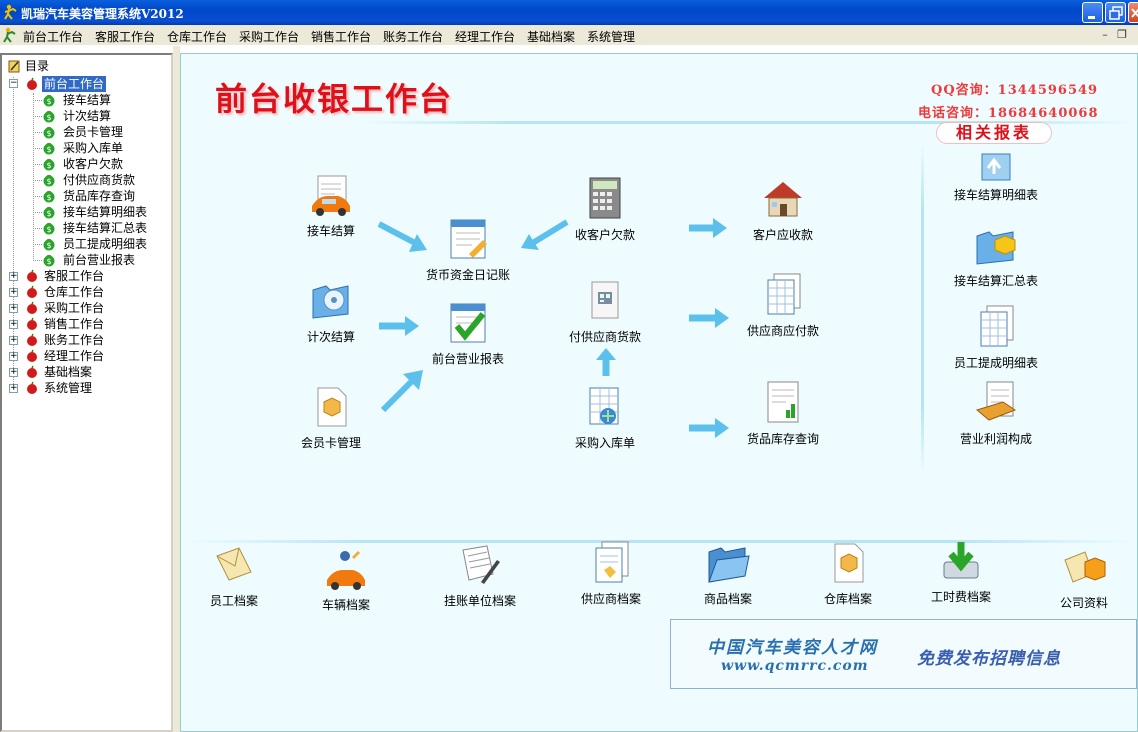  I want to click on tile-archive-goods: 商品档案, so click(728, 573).